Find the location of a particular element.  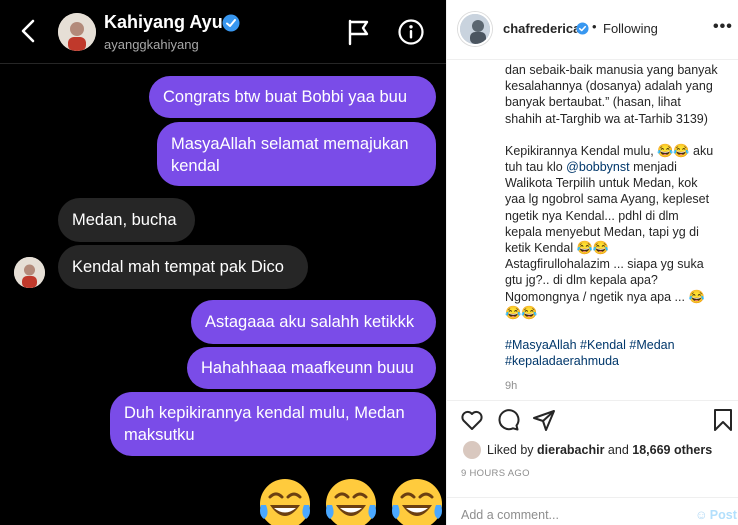

bookmark-icon is located at coordinates (723, 420).